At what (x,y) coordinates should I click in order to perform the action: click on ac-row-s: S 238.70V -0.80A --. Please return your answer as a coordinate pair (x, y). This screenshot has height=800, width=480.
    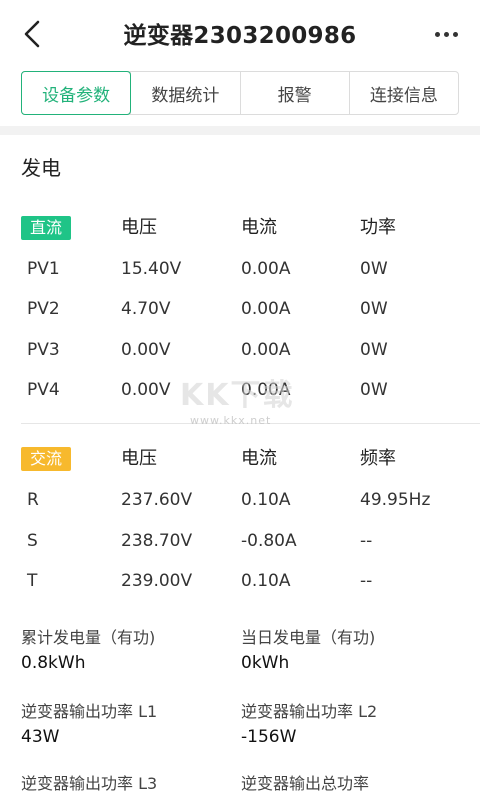
    Looking at the image, I should click on (240, 541).